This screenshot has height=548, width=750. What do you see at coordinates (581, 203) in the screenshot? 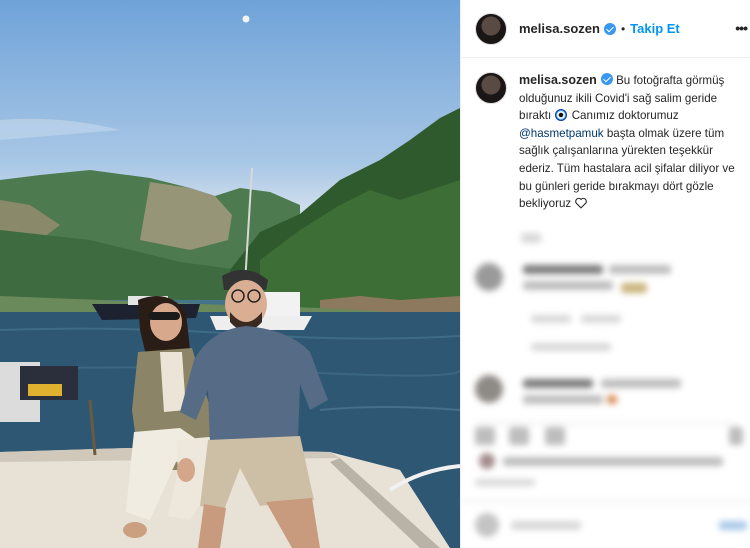
I see `heart-outline-icon` at bounding box center [581, 203].